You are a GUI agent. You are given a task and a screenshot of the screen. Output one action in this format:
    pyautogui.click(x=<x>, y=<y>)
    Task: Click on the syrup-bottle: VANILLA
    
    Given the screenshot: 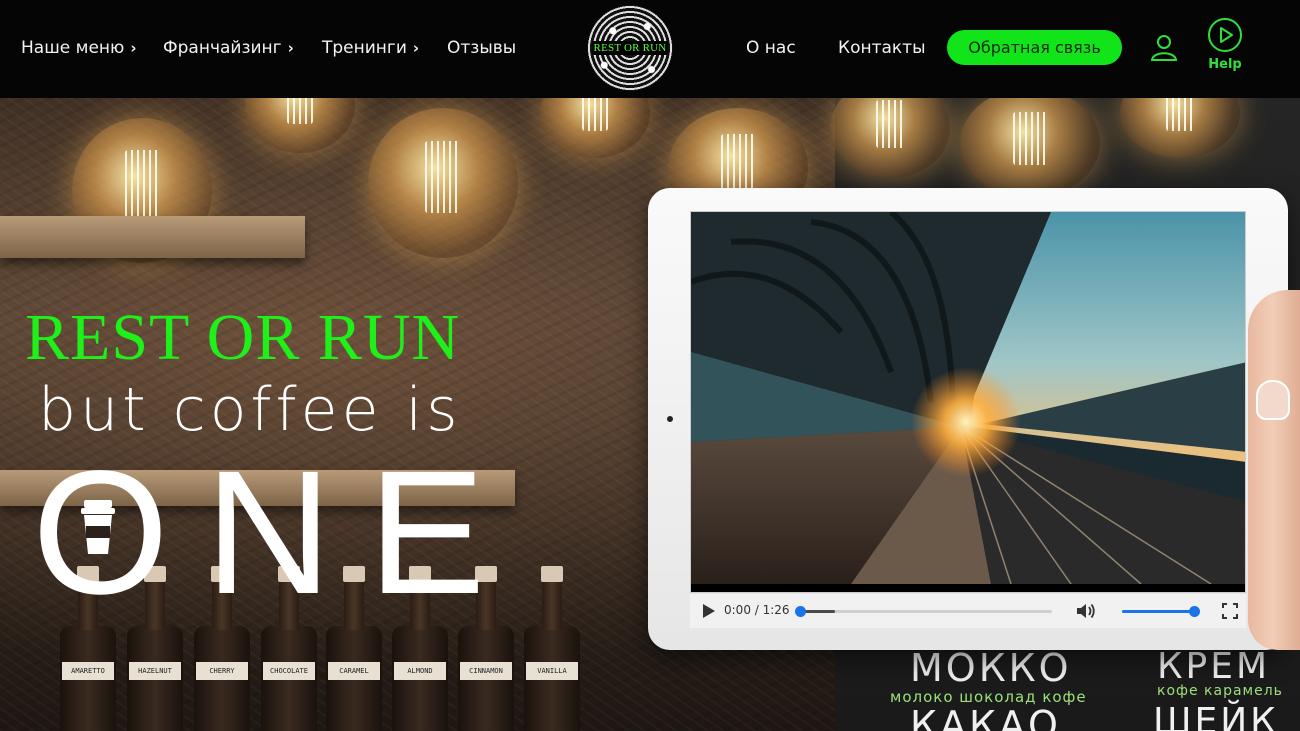 What is the action you would take?
    pyautogui.click(x=552, y=648)
    